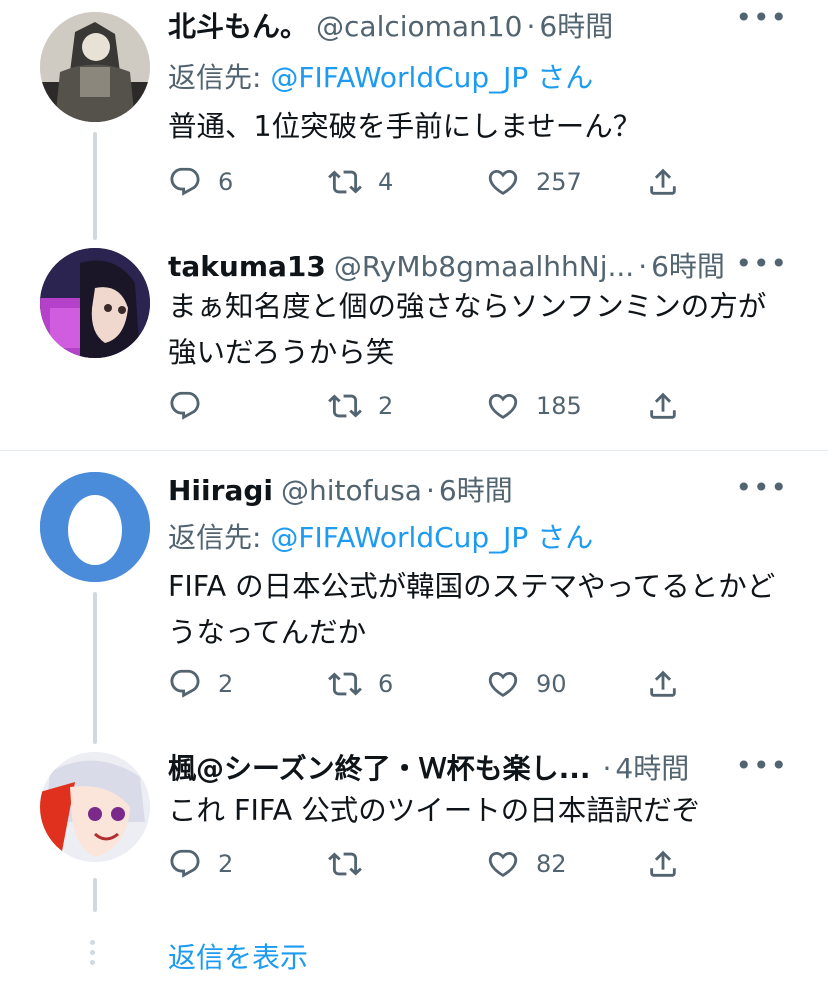 Image resolution: width=828 pixels, height=996 pixels. I want to click on retweet-count: 2, so click(386, 406).